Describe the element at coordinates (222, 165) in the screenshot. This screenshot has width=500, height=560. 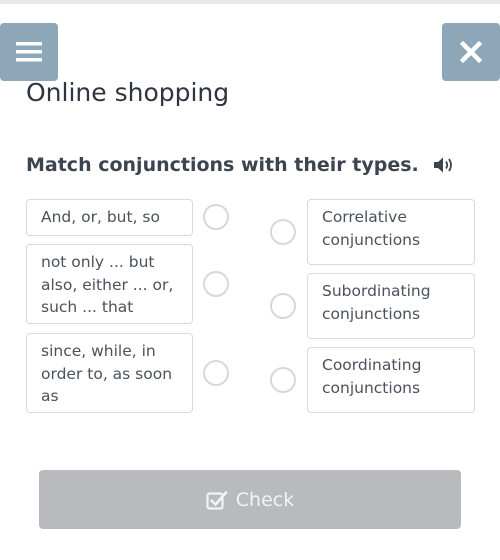
I see `task-title: Match conjunctions with their types.` at that location.